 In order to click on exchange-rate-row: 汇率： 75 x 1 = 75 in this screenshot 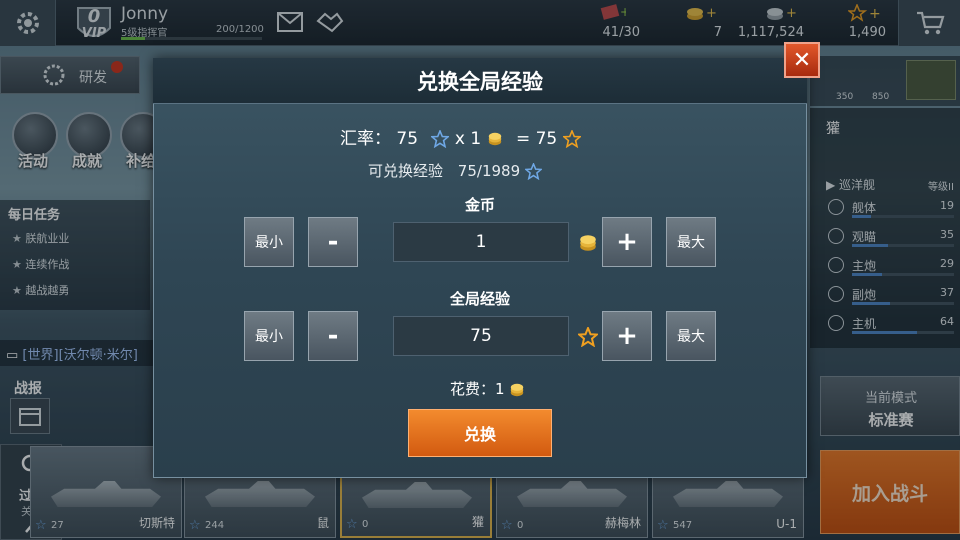, I will do `click(460, 137)`.